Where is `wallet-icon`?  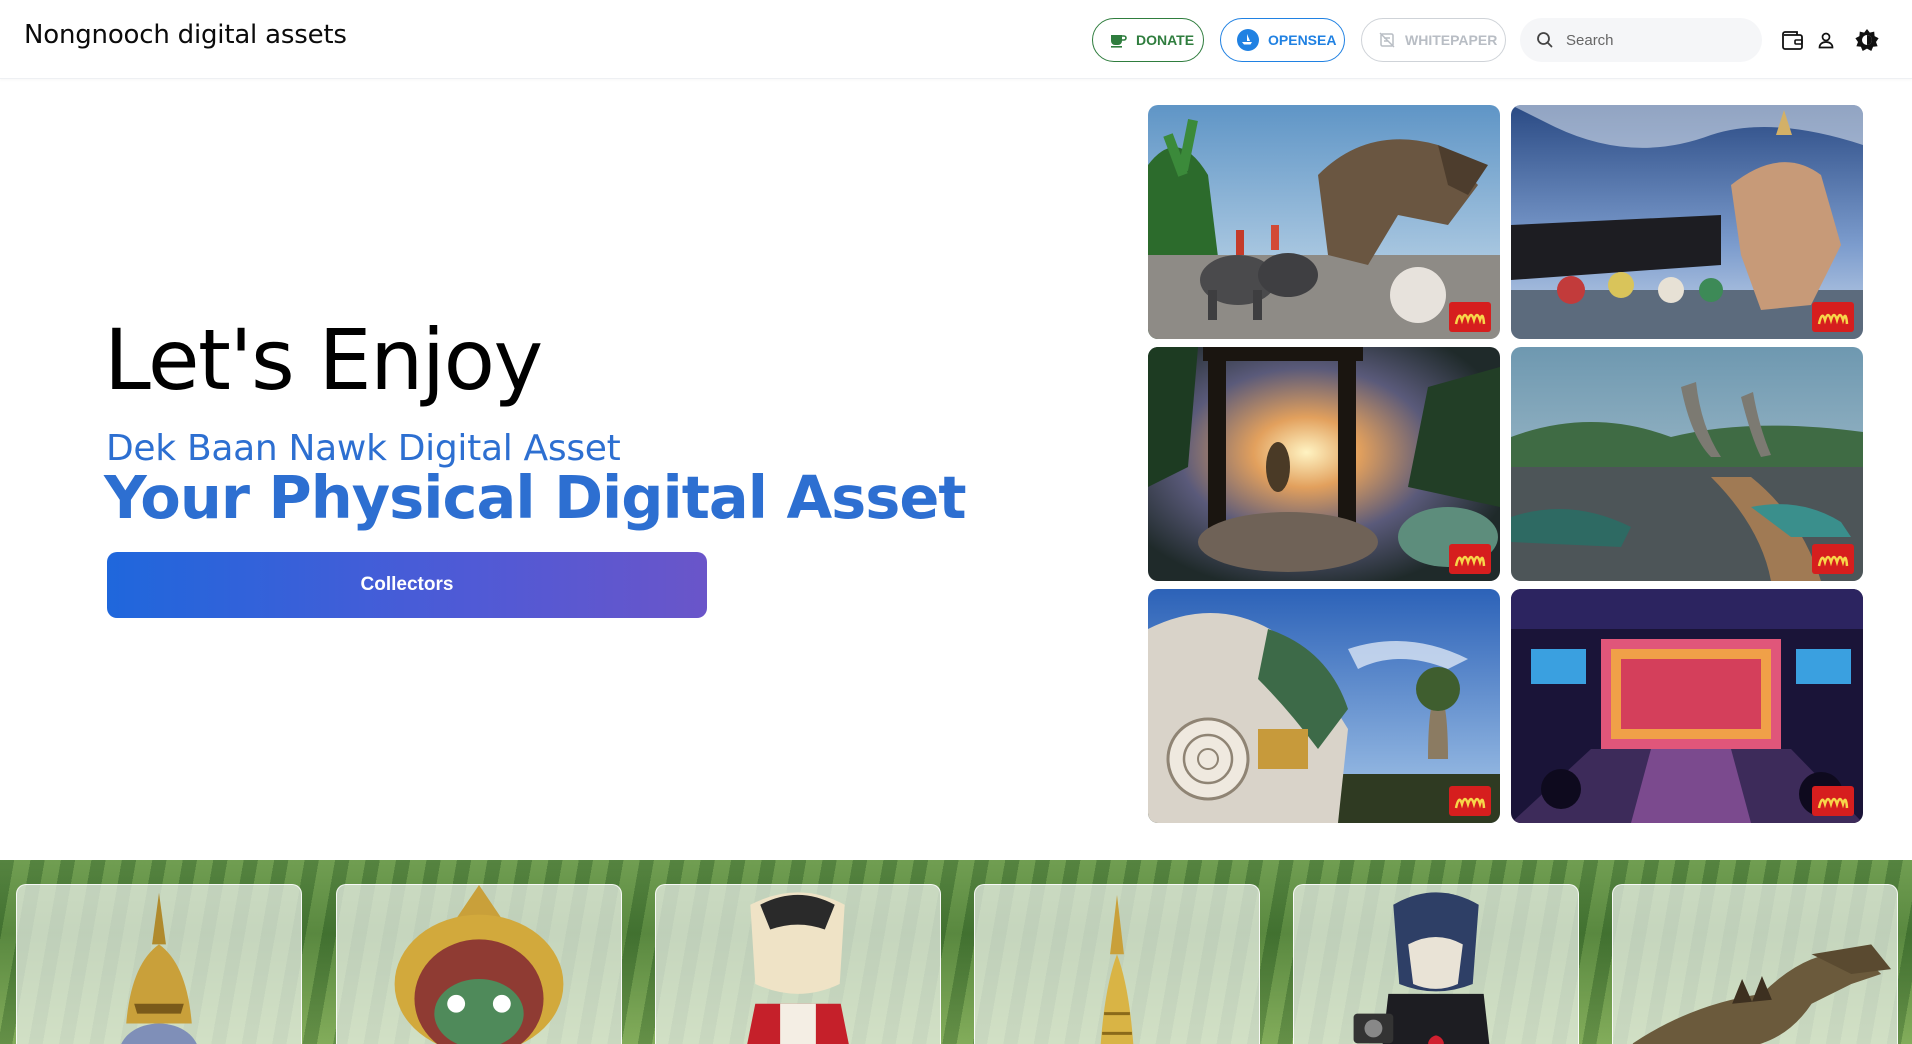 wallet-icon is located at coordinates (1792, 40).